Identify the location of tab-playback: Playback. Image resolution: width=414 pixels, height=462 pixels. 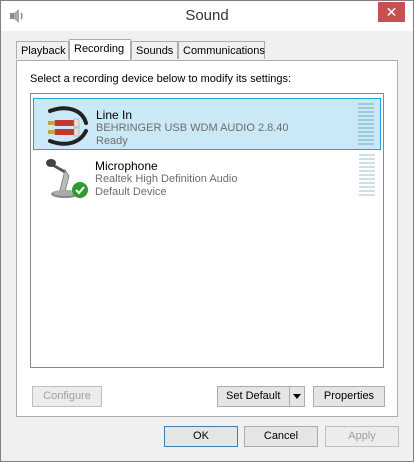
(42, 50).